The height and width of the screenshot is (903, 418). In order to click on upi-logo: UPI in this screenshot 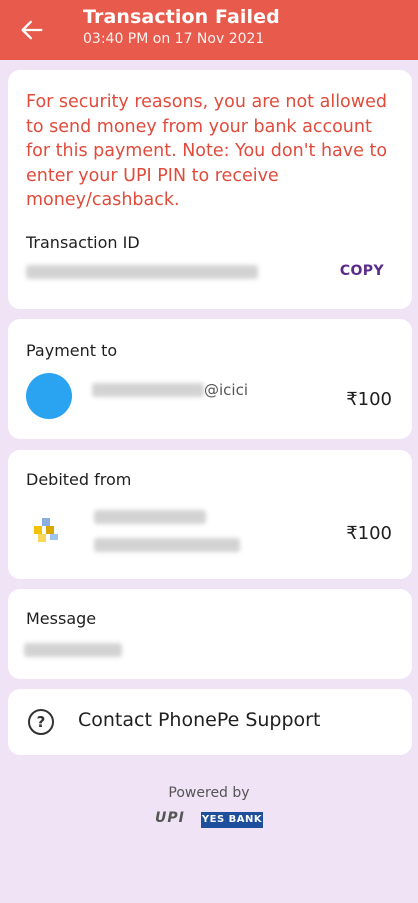, I will do `click(170, 818)`.